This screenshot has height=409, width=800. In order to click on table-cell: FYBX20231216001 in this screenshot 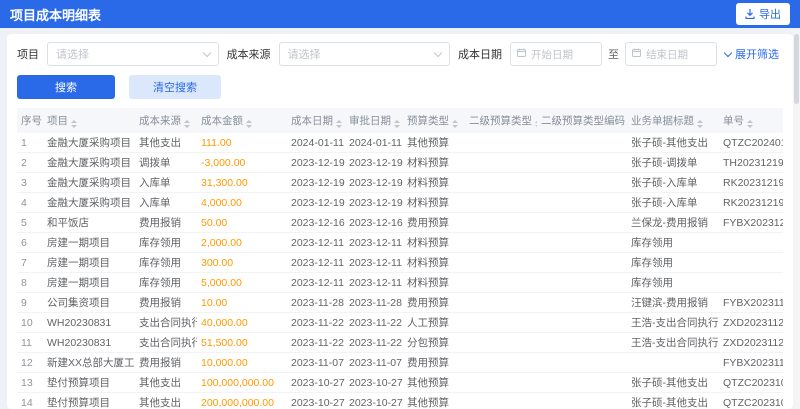, I will do `click(751, 222)`.